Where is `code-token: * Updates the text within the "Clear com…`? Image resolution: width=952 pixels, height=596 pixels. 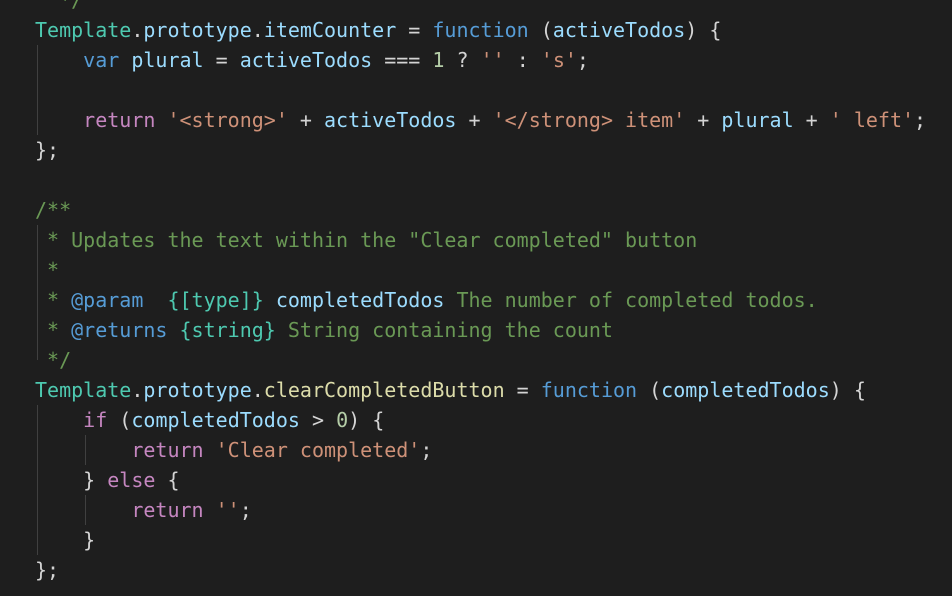 code-token: * Updates the text within the "Clear com… is located at coordinates (366, 240).